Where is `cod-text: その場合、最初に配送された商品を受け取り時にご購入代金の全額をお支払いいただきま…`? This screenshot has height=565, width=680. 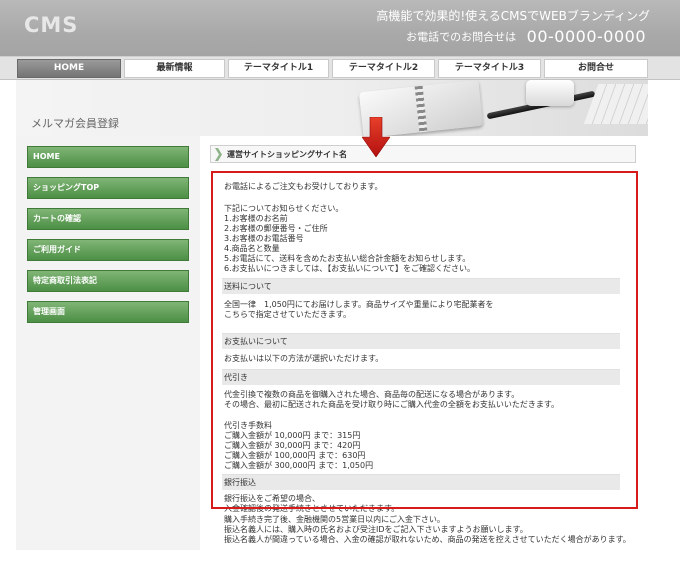 cod-text: その場合、最初に配送された商品を受け取り時にご購入代金の全額をお支払いいただきま… is located at coordinates (392, 404).